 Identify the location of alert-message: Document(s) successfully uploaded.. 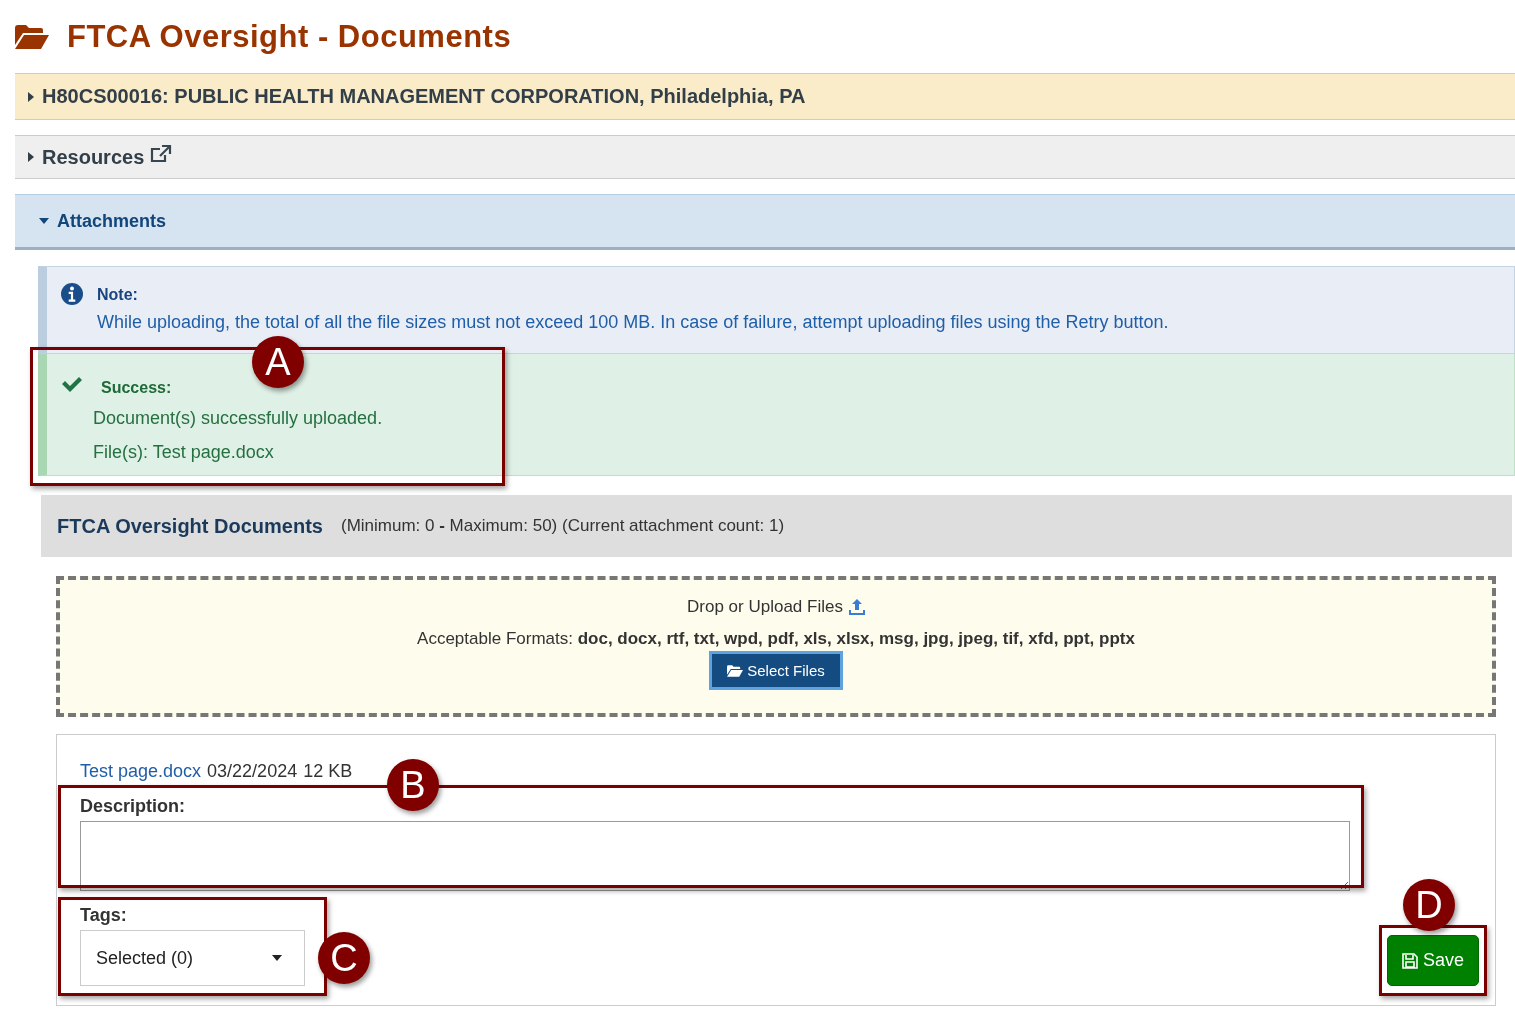
(238, 418).